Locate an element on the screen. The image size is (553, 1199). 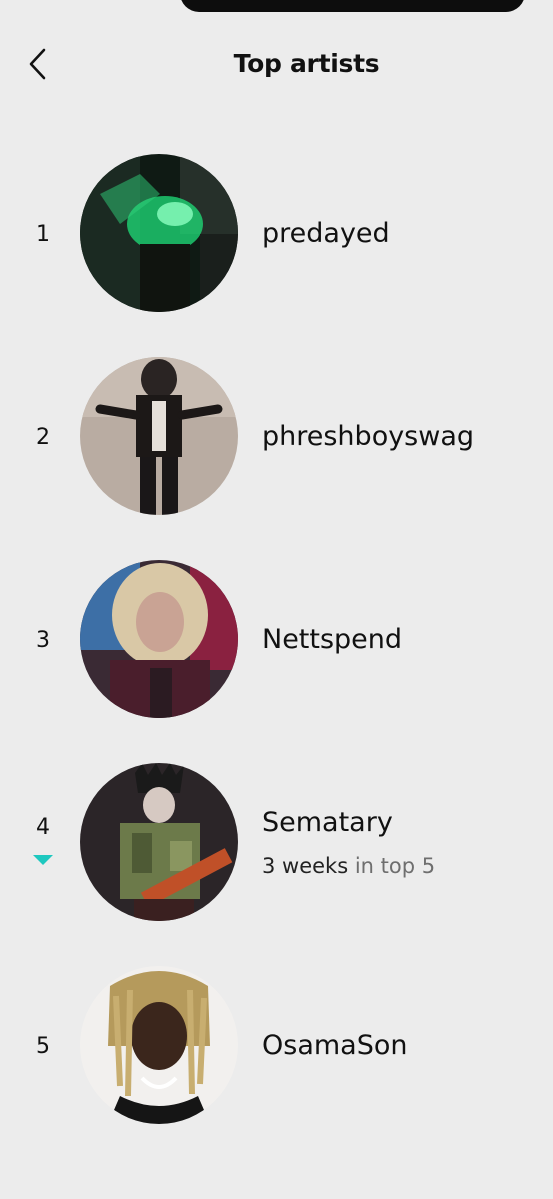
artist-row-5: 5 OsamaSon is located at coordinates (276, 1046).